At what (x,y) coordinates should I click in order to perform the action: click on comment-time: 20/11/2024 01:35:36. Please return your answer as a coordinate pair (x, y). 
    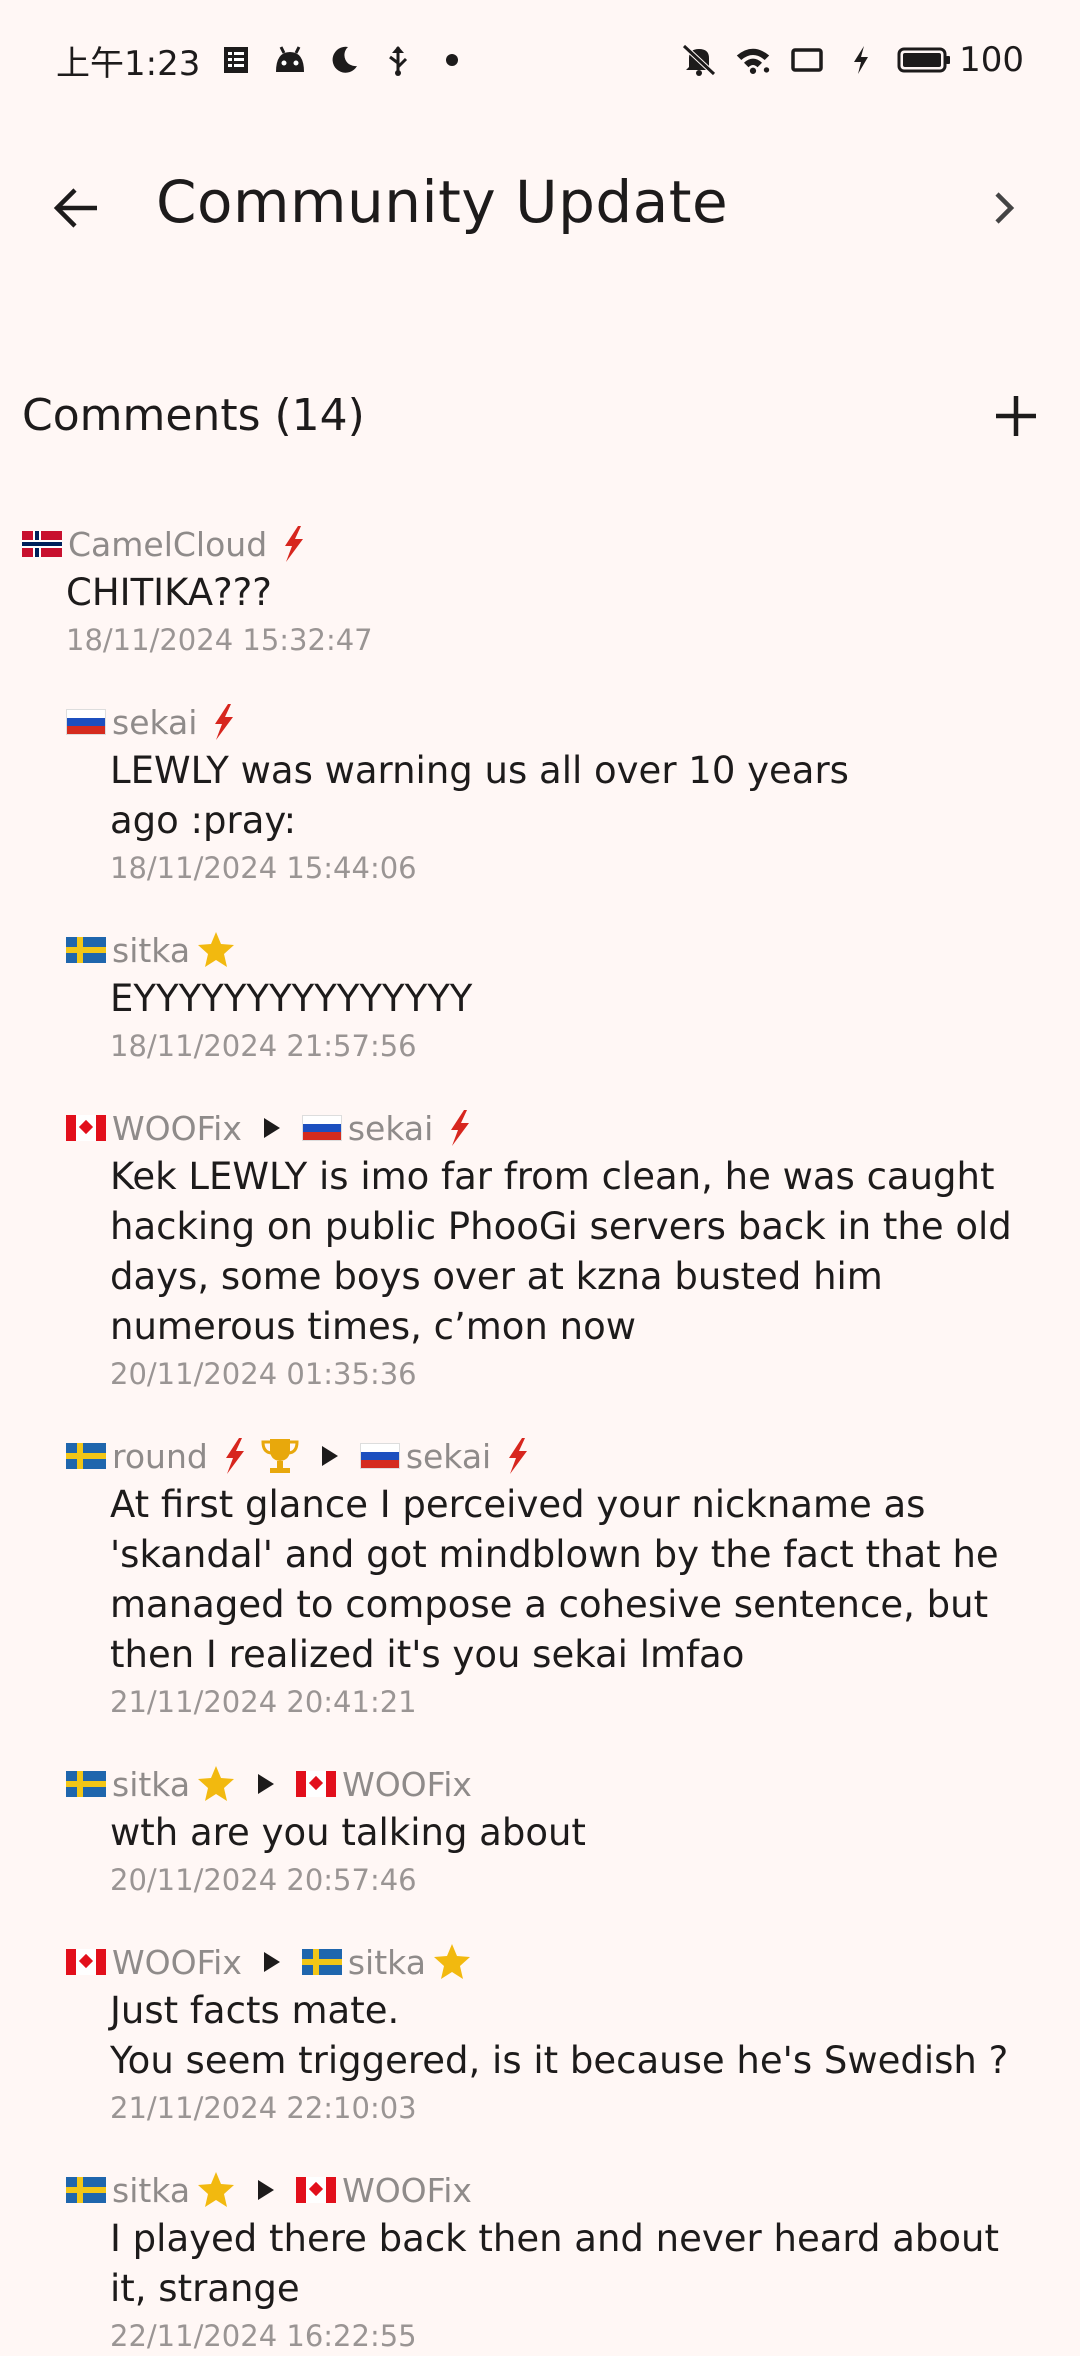
    Looking at the image, I should click on (263, 1374).